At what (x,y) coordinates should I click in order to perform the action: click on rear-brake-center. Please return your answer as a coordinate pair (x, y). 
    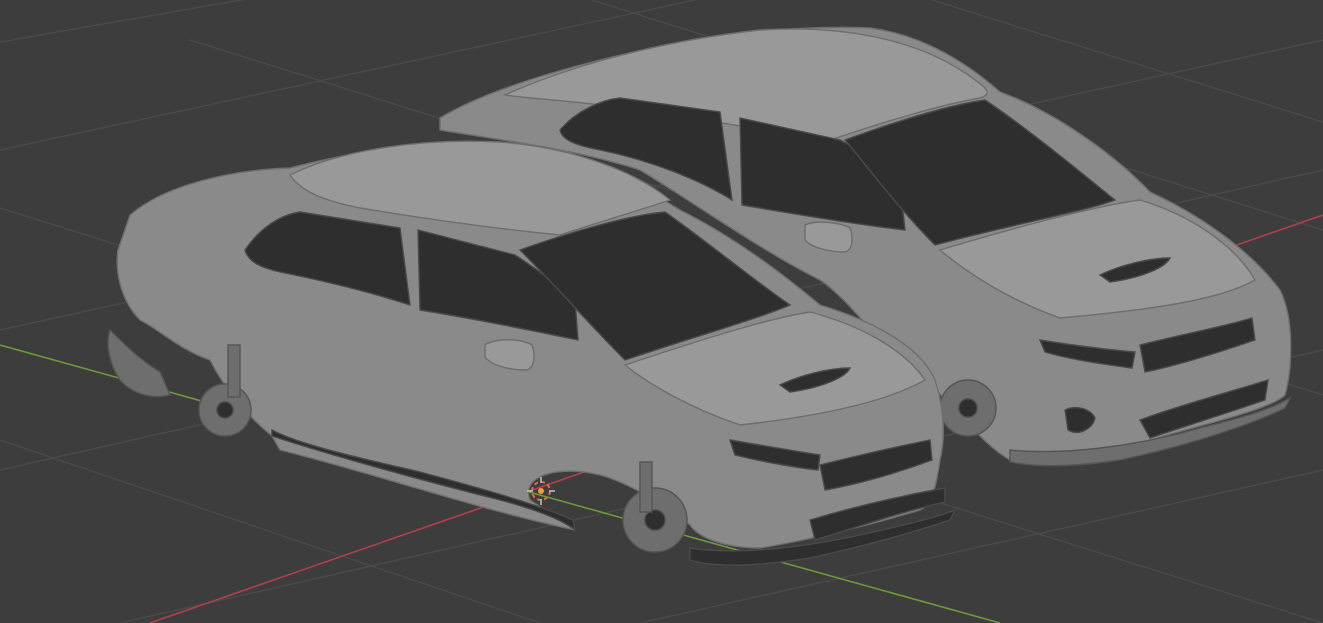
    Looking at the image, I should click on (225, 410).